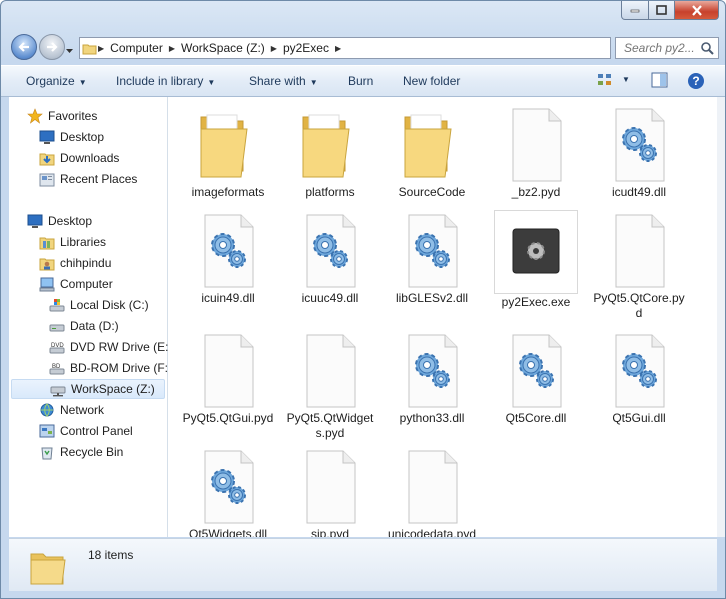 The image size is (726, 599). I want to click on breadcrumb-workspace: WorkSpace (Z:), so click(223, 48).